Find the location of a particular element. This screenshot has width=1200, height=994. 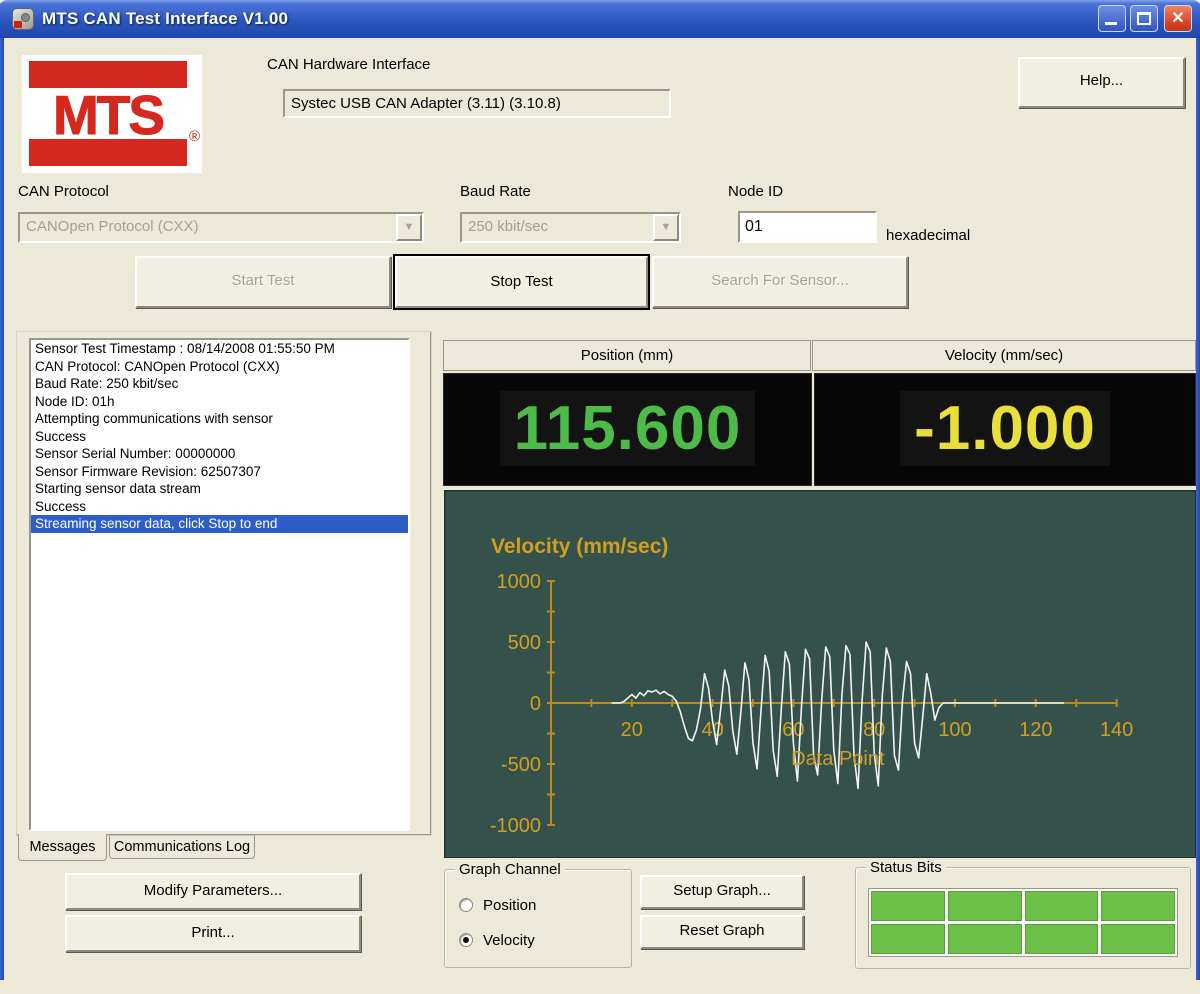

can-hardware-interface-label: CAN Hardware Interface is located at coordinates (349, 64).